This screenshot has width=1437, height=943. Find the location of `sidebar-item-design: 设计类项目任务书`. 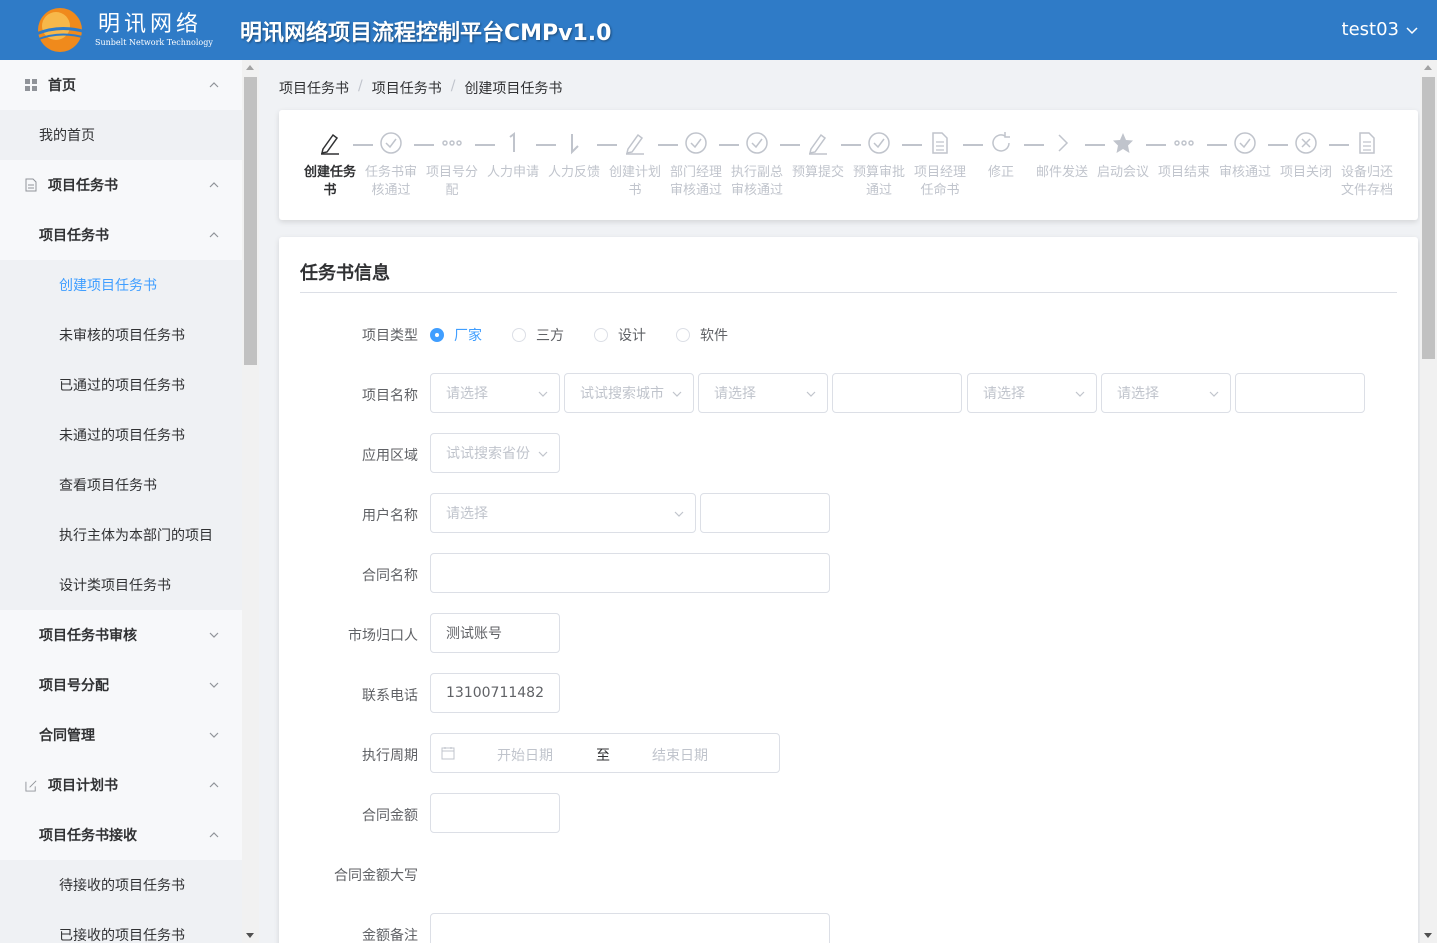

sidebar-item-design: 设计类项目任务书 is located at coordinates (121, 585).